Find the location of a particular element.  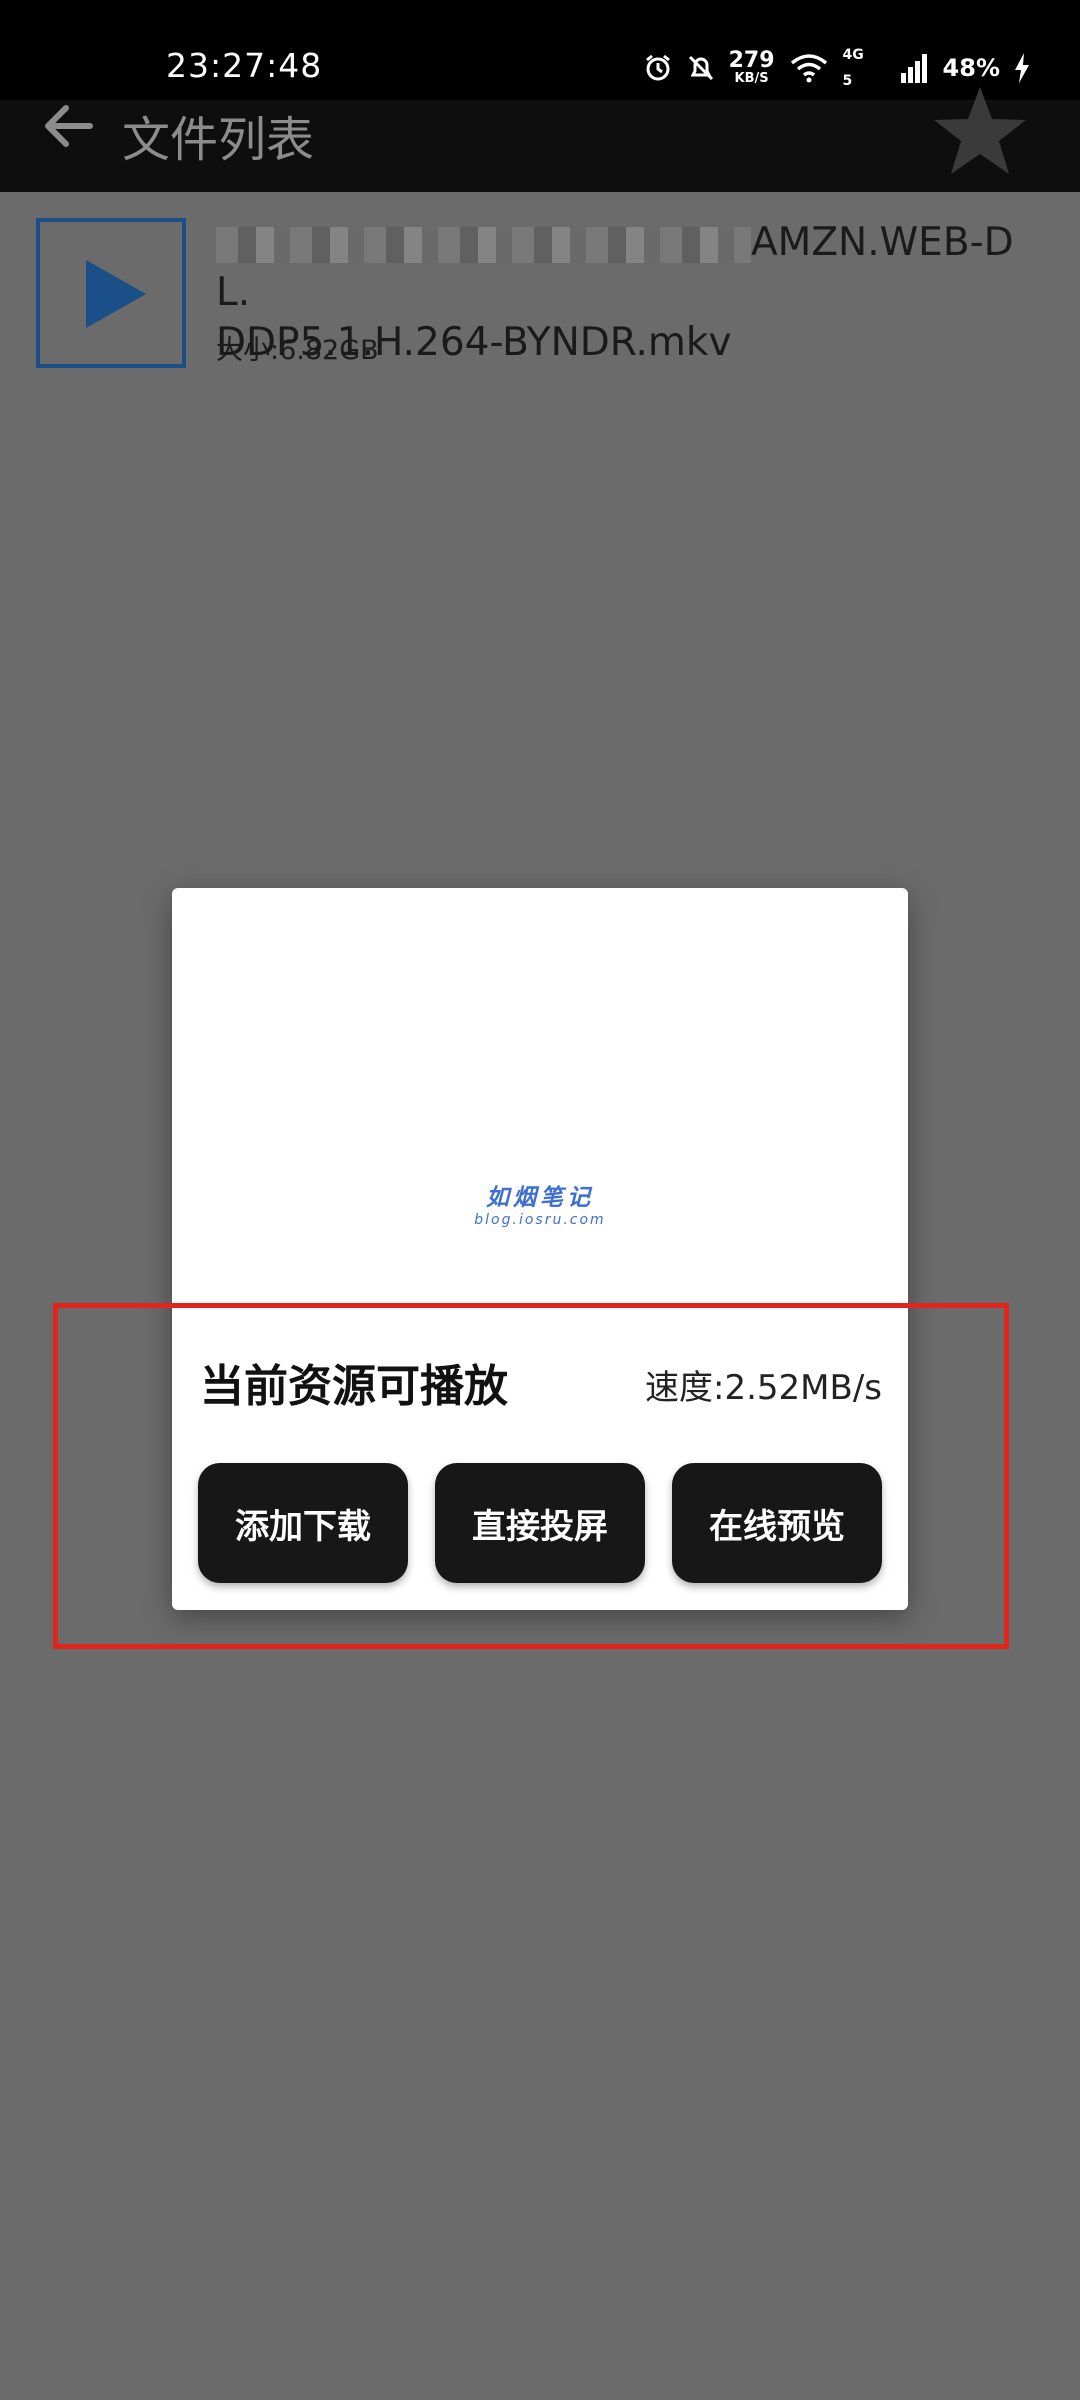

video-file-thumbnail is located at coordinates (111, 293).